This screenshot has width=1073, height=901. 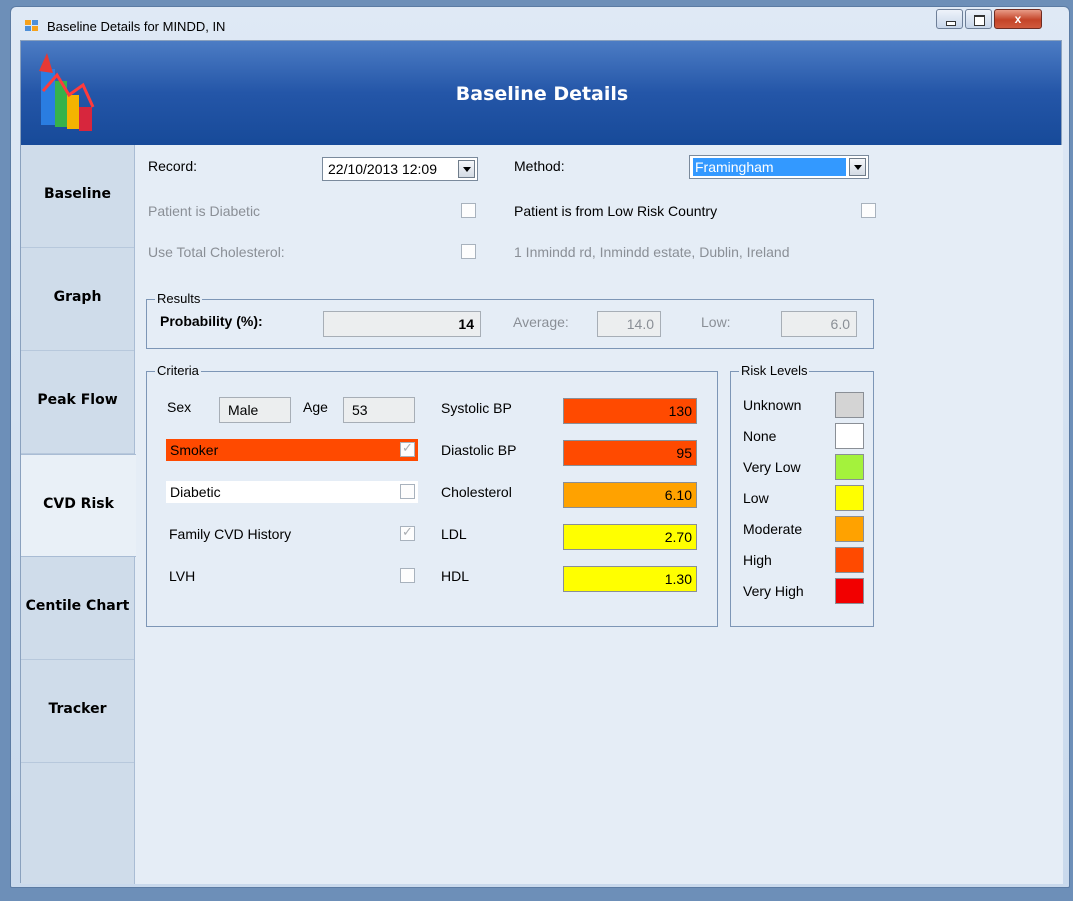 What do you see at coordinates (230, 534) in the screenshot?
I see `family-history-label: Family CVD History` at bounding box center [230, 534].